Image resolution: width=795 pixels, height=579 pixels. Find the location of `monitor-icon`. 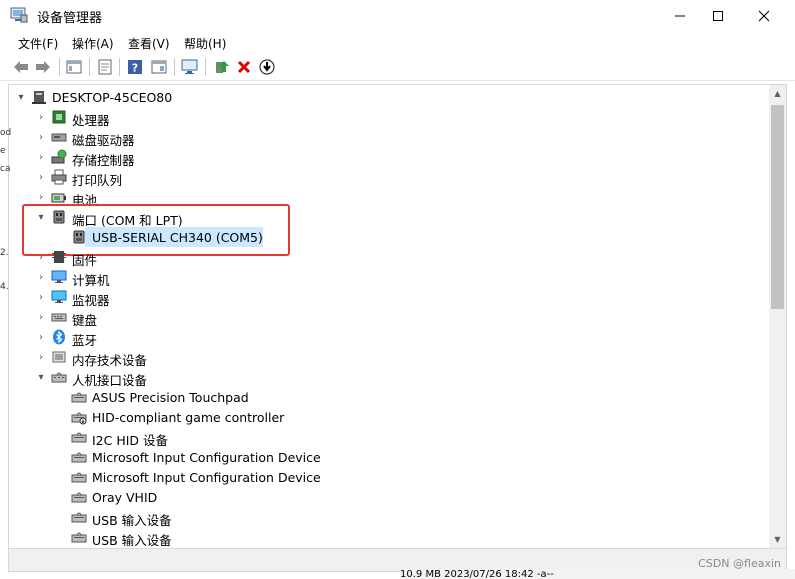

monitor-icon is located at coordinates (59, 297).